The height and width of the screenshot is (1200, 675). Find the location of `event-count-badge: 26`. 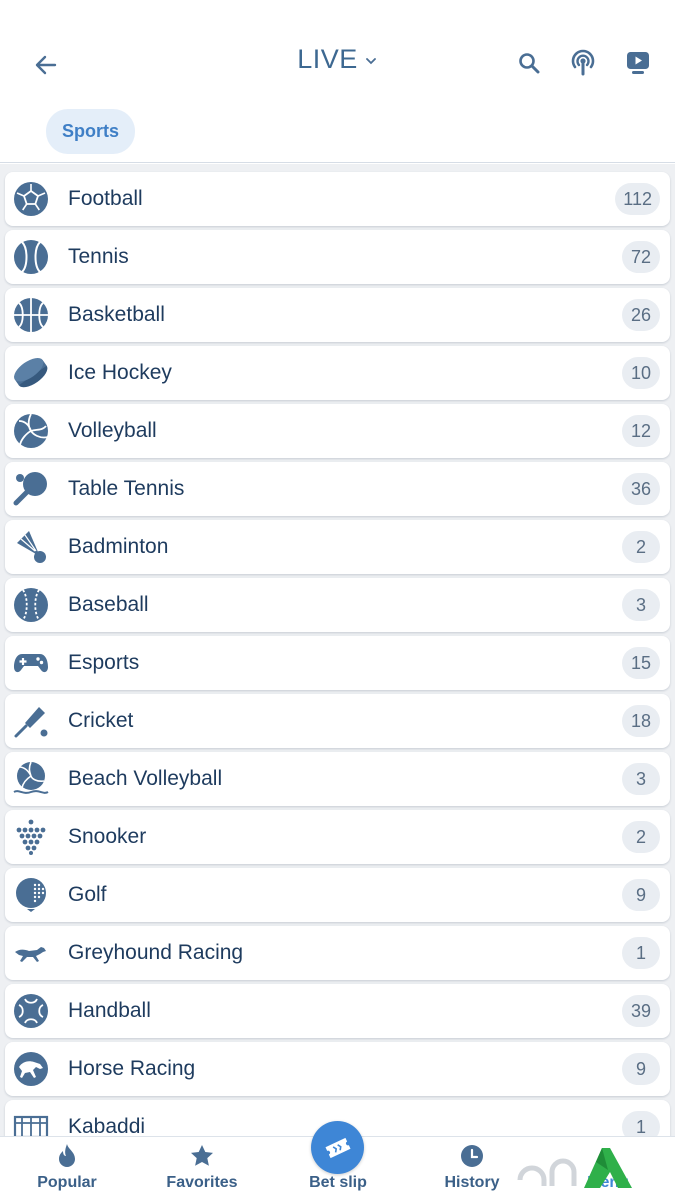

event-count-badge: 26 is located at coordinates (641, 315).